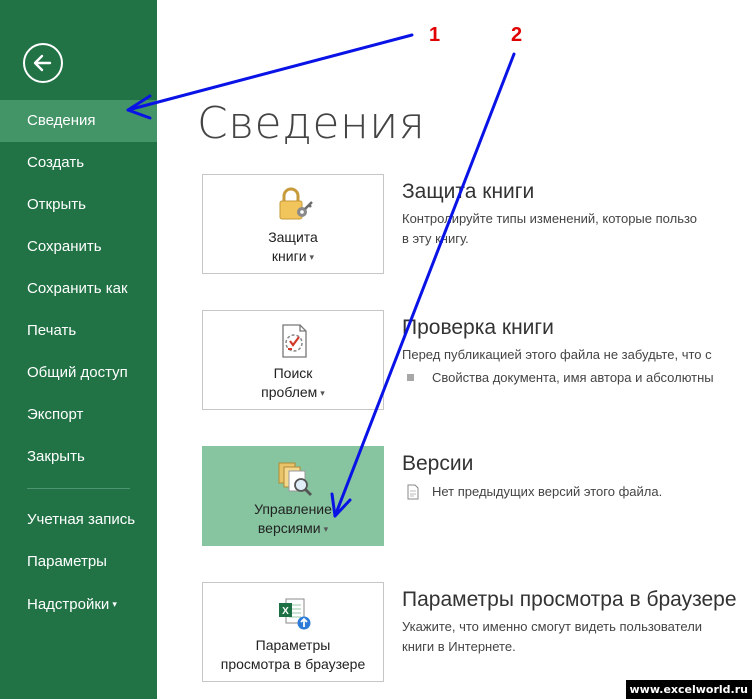  Describe the element at coordinates (517, 35) in the screenshot. I see `annotation-number-2: 2` at that location.